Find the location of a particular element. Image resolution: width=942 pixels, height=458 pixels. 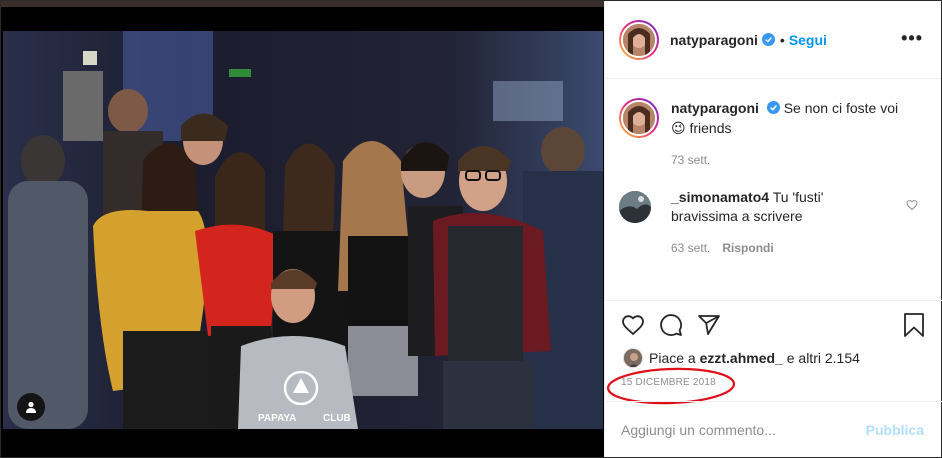

caption-avatar is located at coordinates (639, 118).